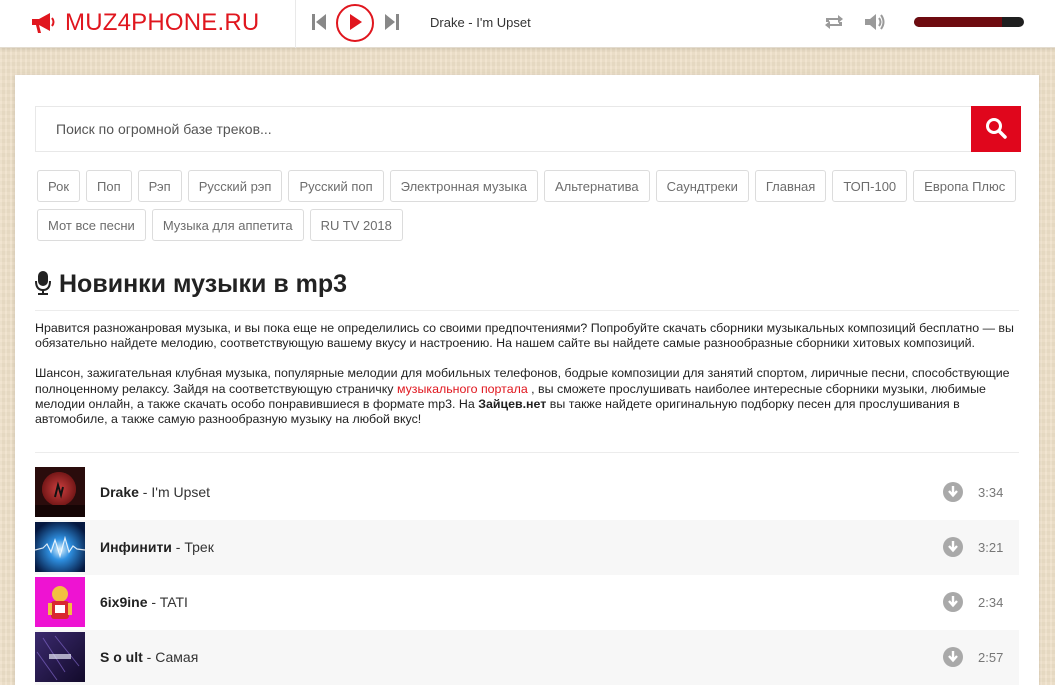 This screenshot has height=685, width=1055. I want to click on track-title: Инфинити - Трек, so click(157, 547).